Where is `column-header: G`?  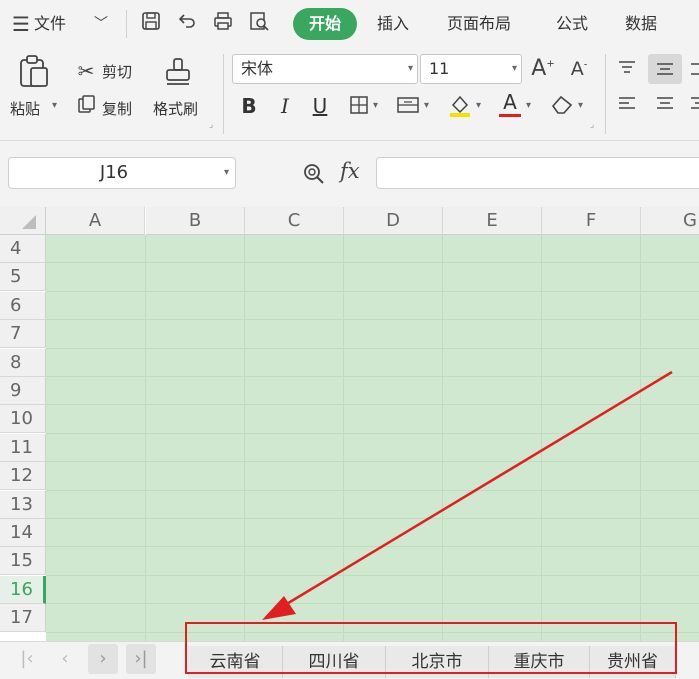
column-header: G is located at coordinates (670, 221).